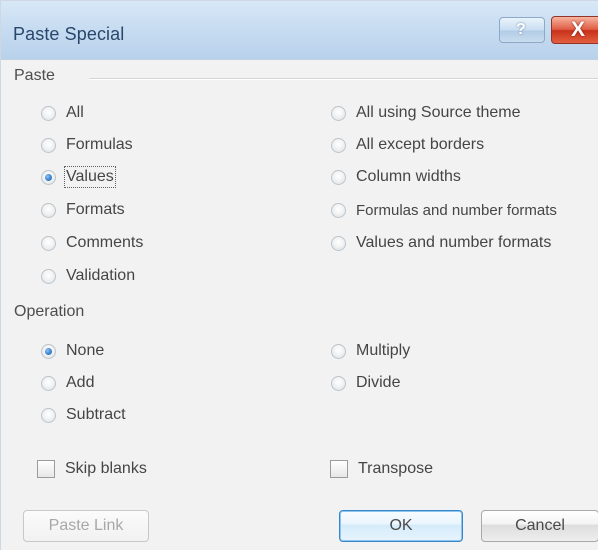  I want to click on paste-option-column-widths: Column widths, so click(396, 177).